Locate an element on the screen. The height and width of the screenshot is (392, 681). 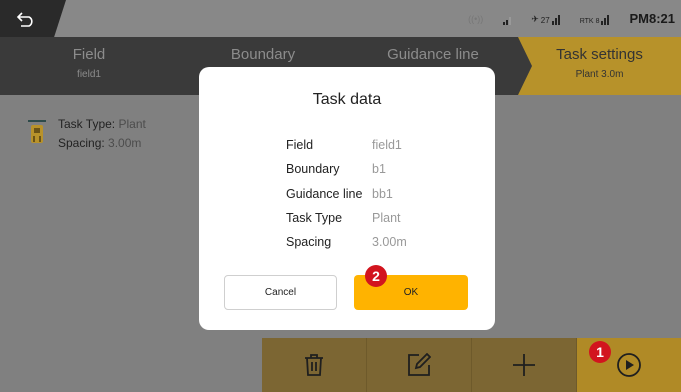
row-value: b1 is located at coordinates (379, 169).